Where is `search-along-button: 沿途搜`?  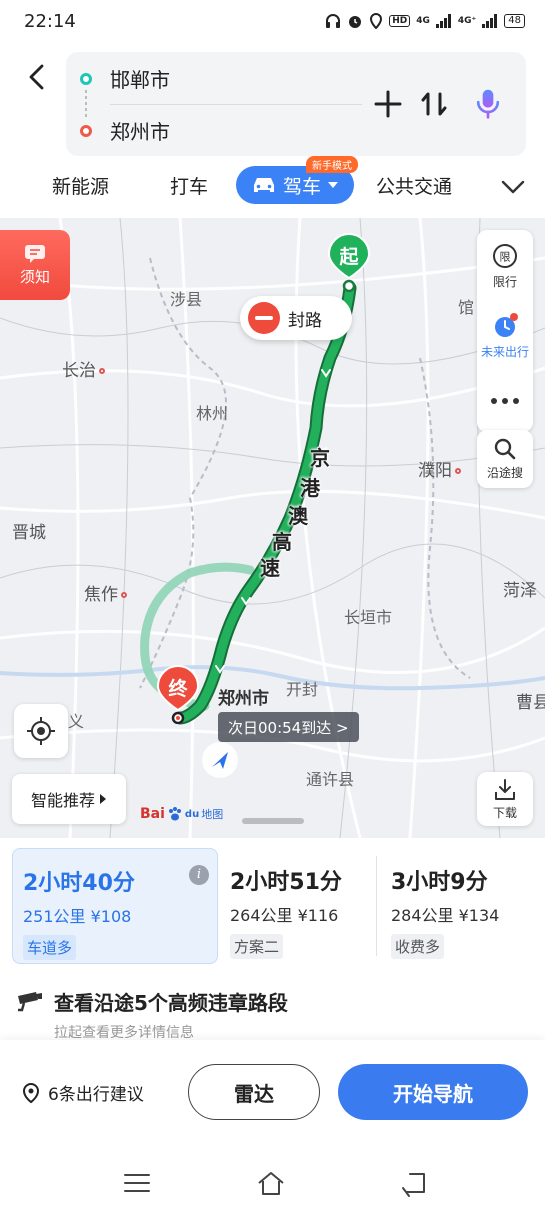 search-along-button: 沿途搜 is located at coordinates (505, 459).